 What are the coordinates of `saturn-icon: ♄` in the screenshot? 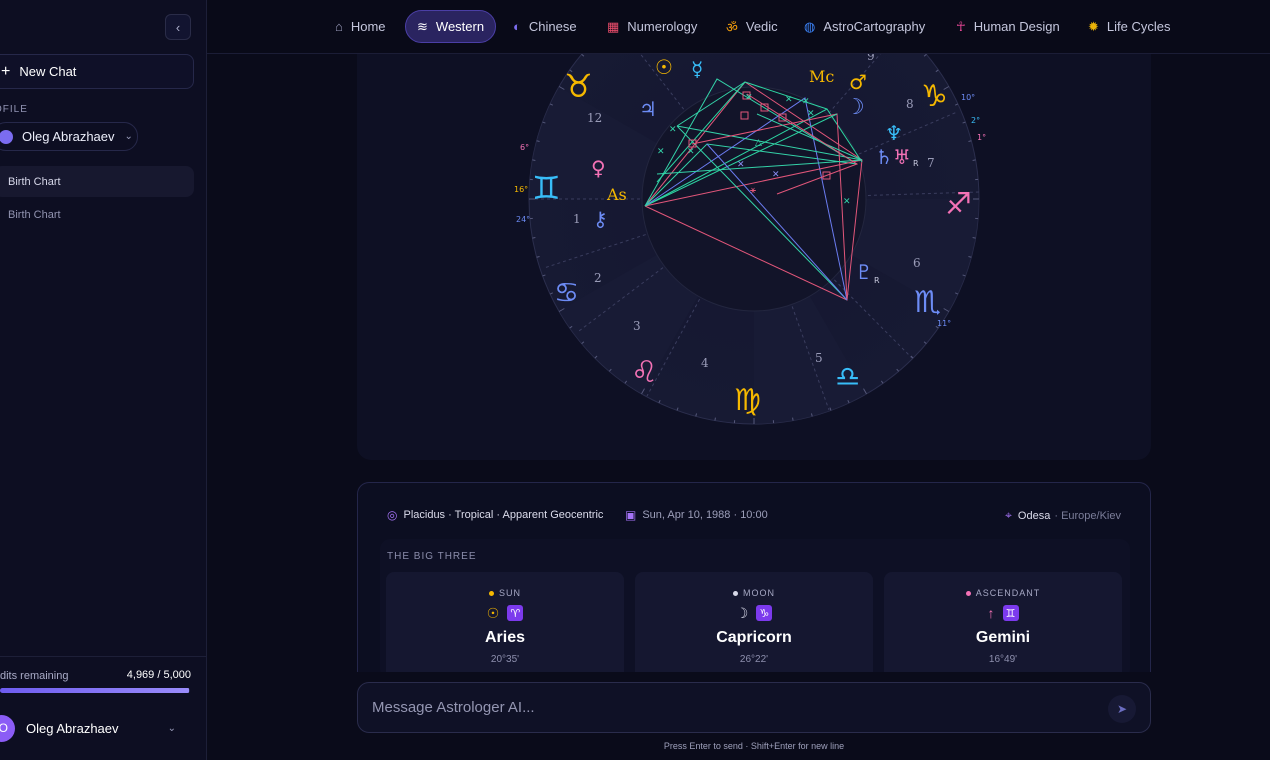 It's located at (884, 157).